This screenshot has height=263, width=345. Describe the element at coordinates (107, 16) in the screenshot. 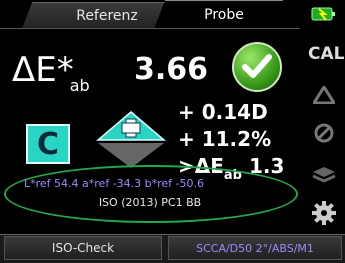

I see `tab-referenz-label: Referenz` at that location.